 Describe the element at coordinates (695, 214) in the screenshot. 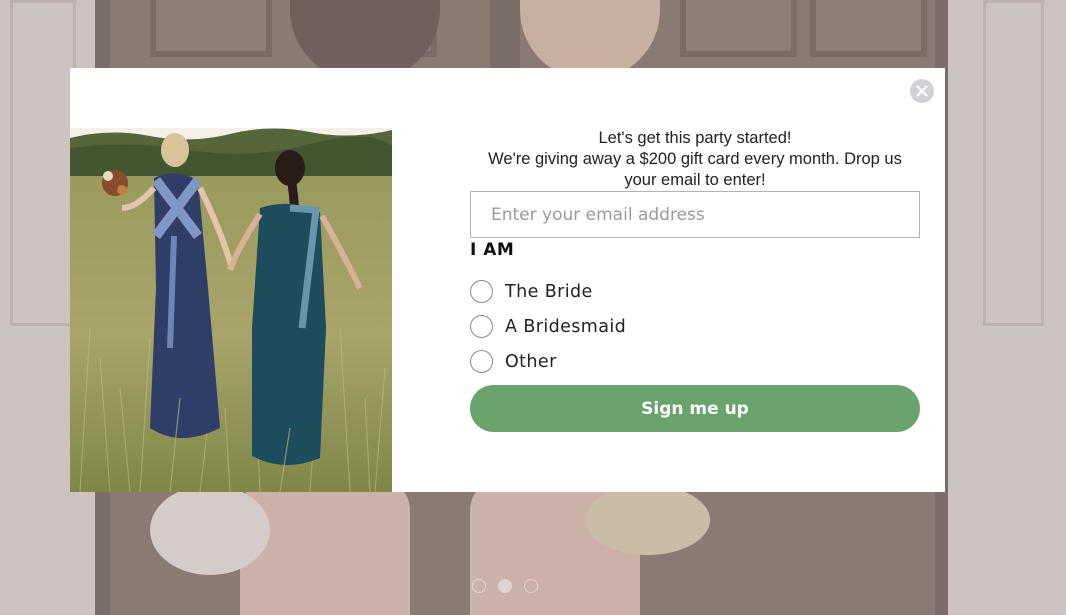

I see `email-input` at that location.